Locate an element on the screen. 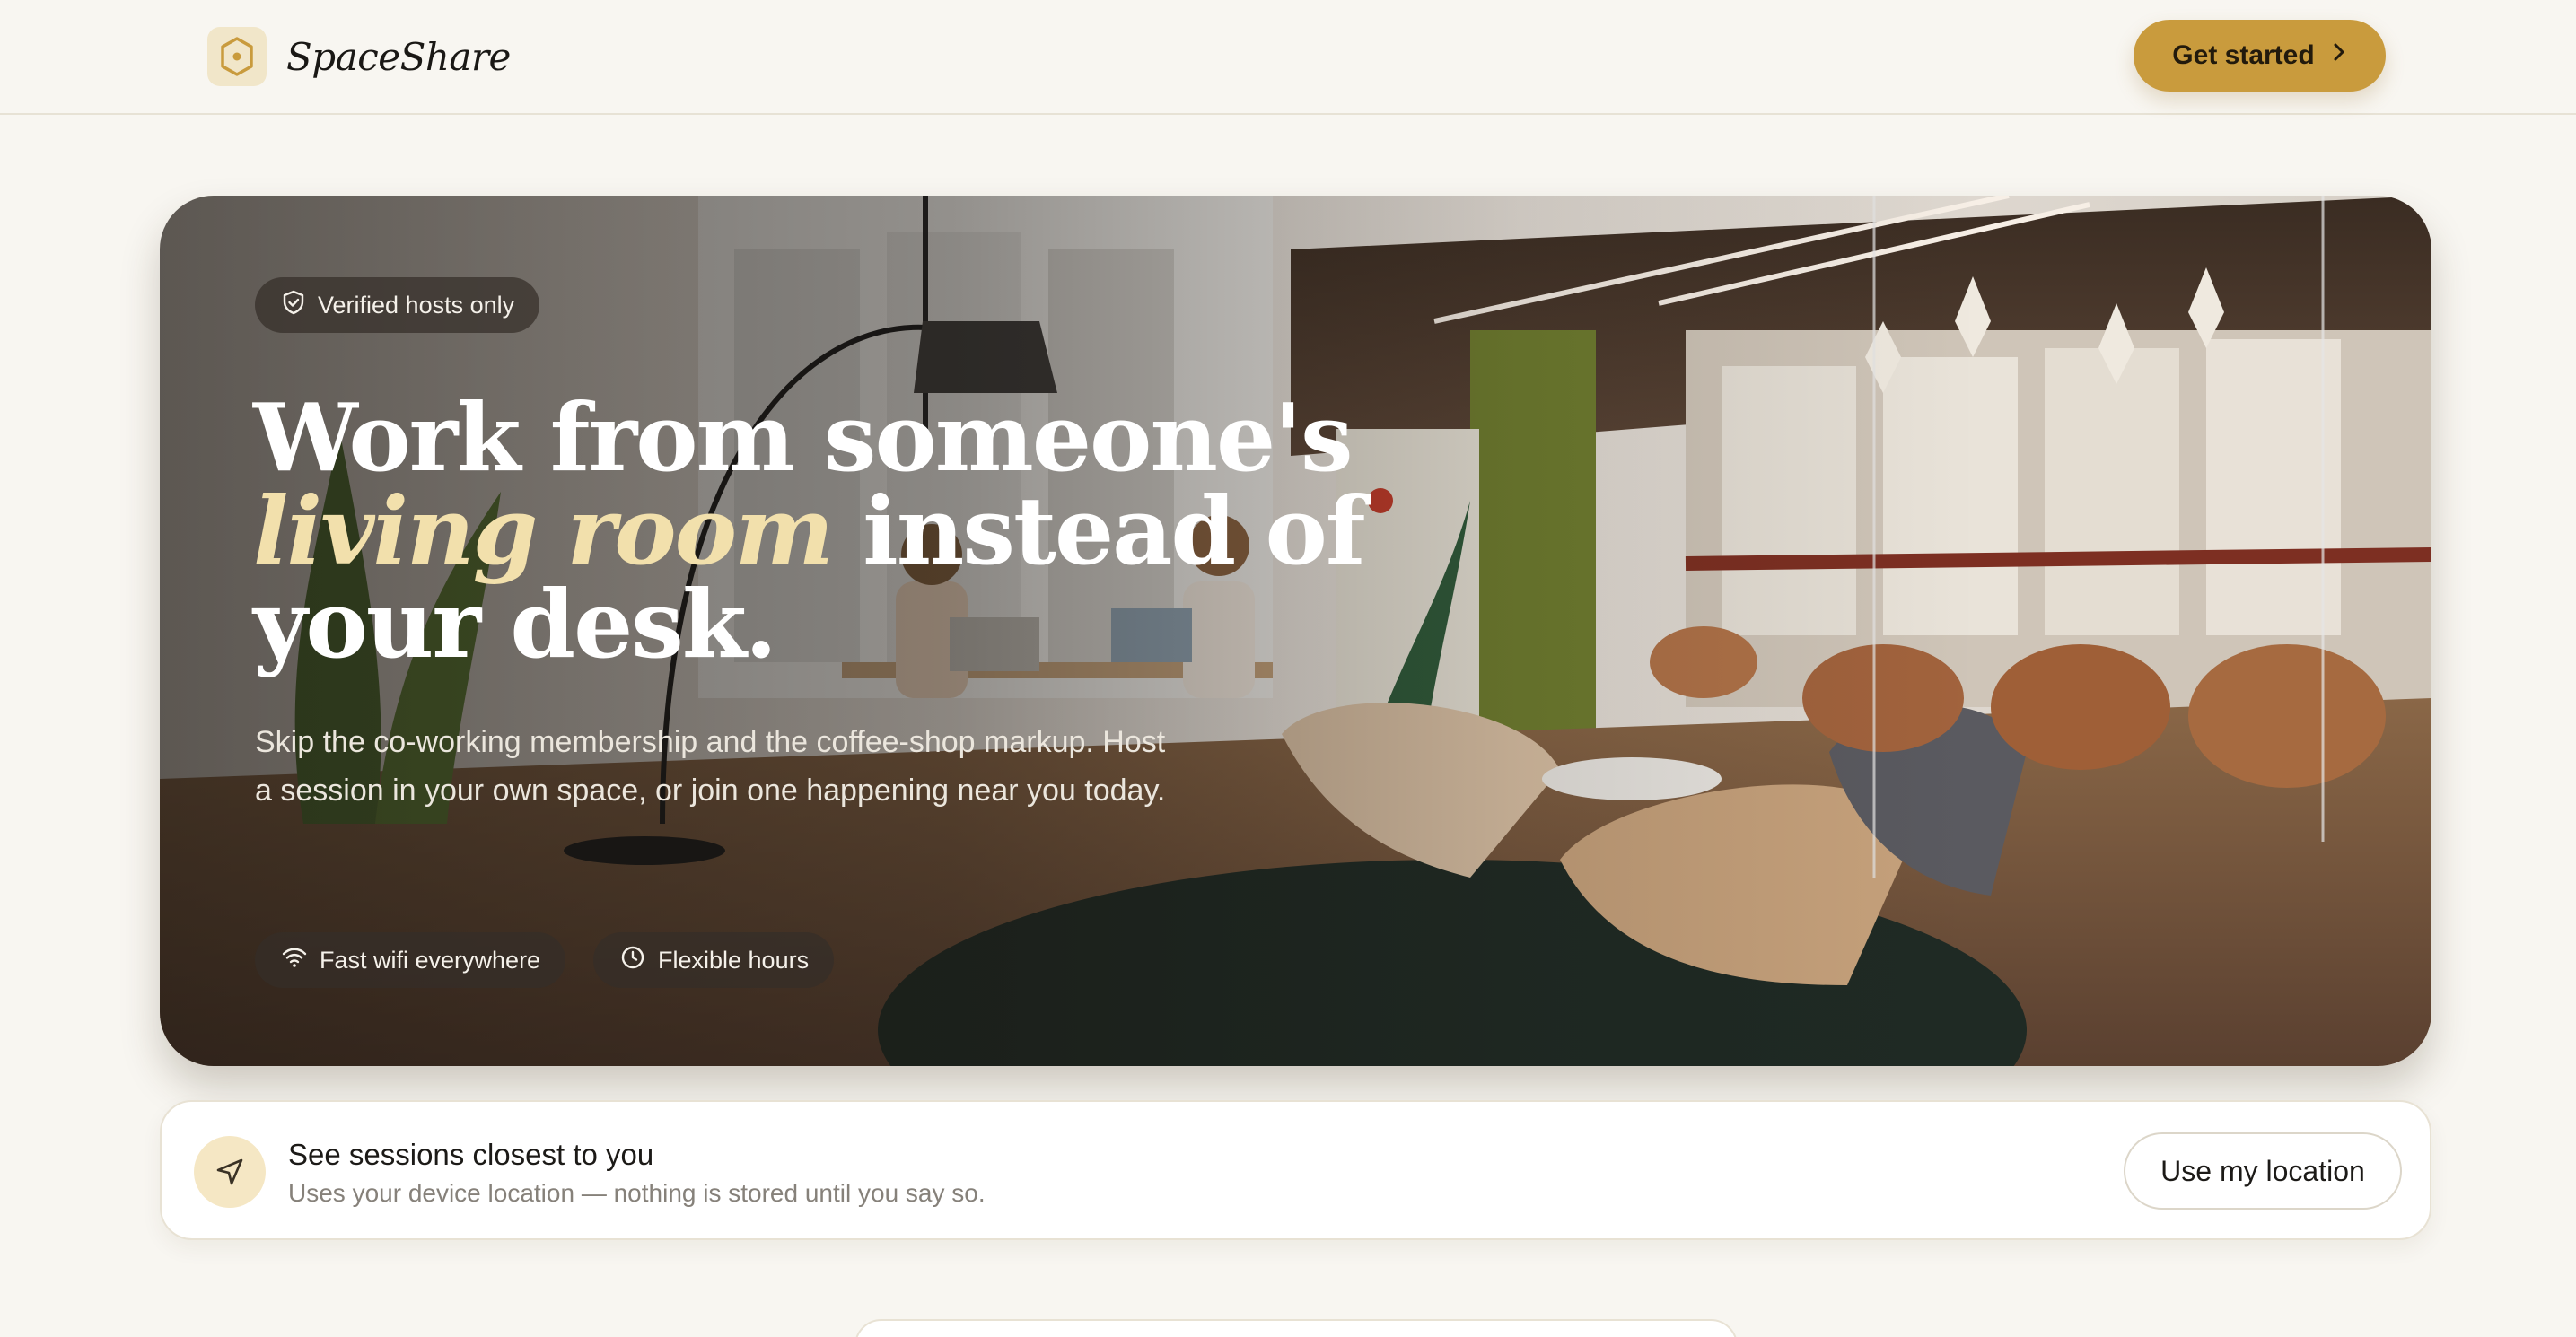 The height and width of the screenshot is (1337, 2576). headline-line-2: instead of is located at coordinates (1114, 531).